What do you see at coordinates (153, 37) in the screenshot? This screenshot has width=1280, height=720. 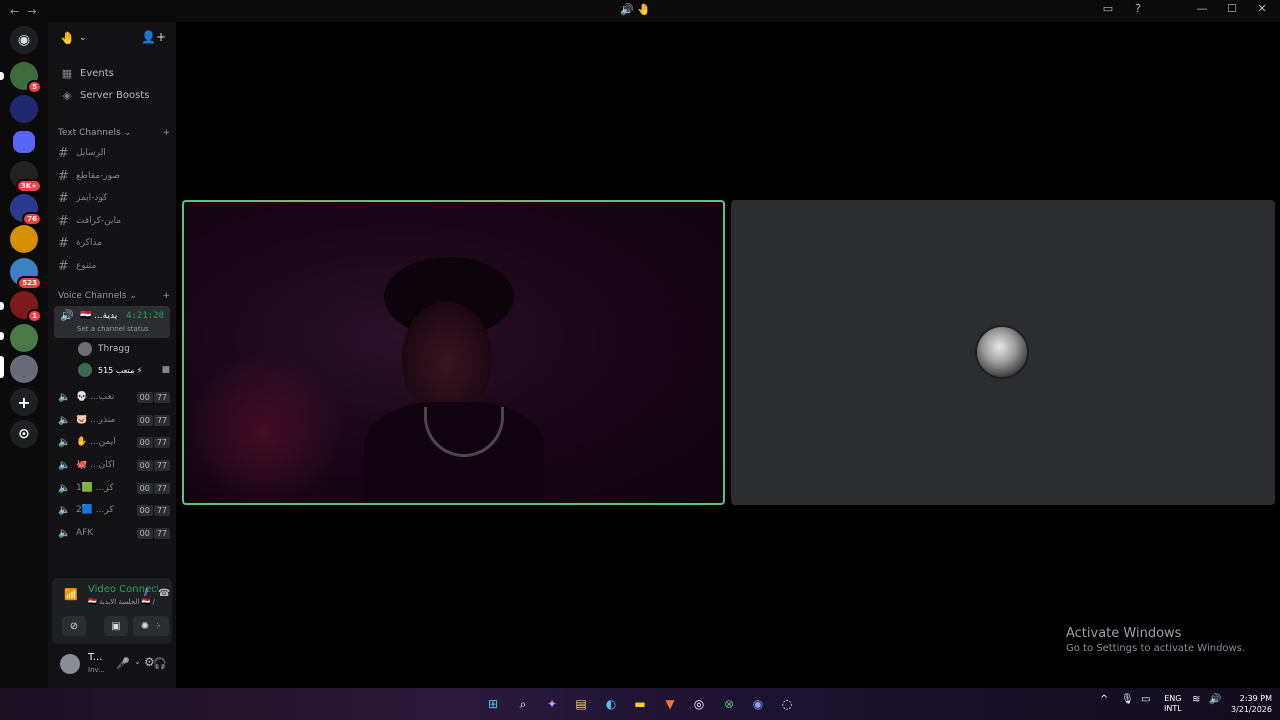 I see `invite-people-icon: 👤+` at bounding box center [153, 37].